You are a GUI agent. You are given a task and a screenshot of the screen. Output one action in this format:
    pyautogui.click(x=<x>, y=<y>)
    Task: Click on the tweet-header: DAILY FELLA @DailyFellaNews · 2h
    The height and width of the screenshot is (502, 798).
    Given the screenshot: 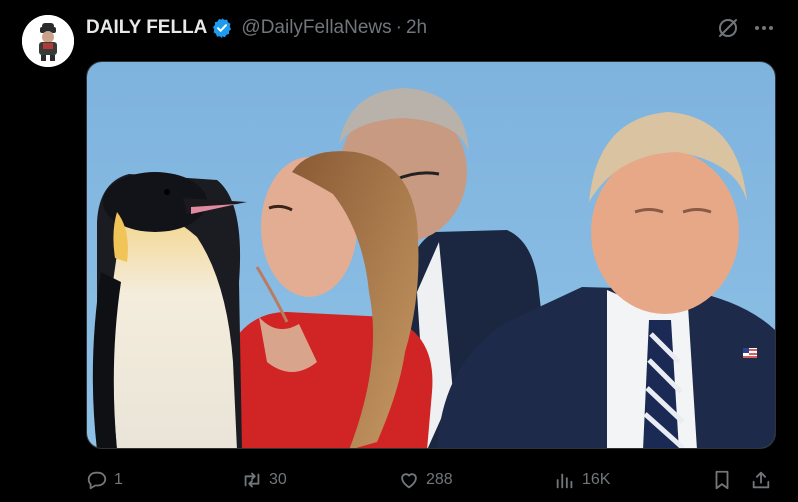 What is the action you would take?
    pyautogui.click(x=256, y=28)
    